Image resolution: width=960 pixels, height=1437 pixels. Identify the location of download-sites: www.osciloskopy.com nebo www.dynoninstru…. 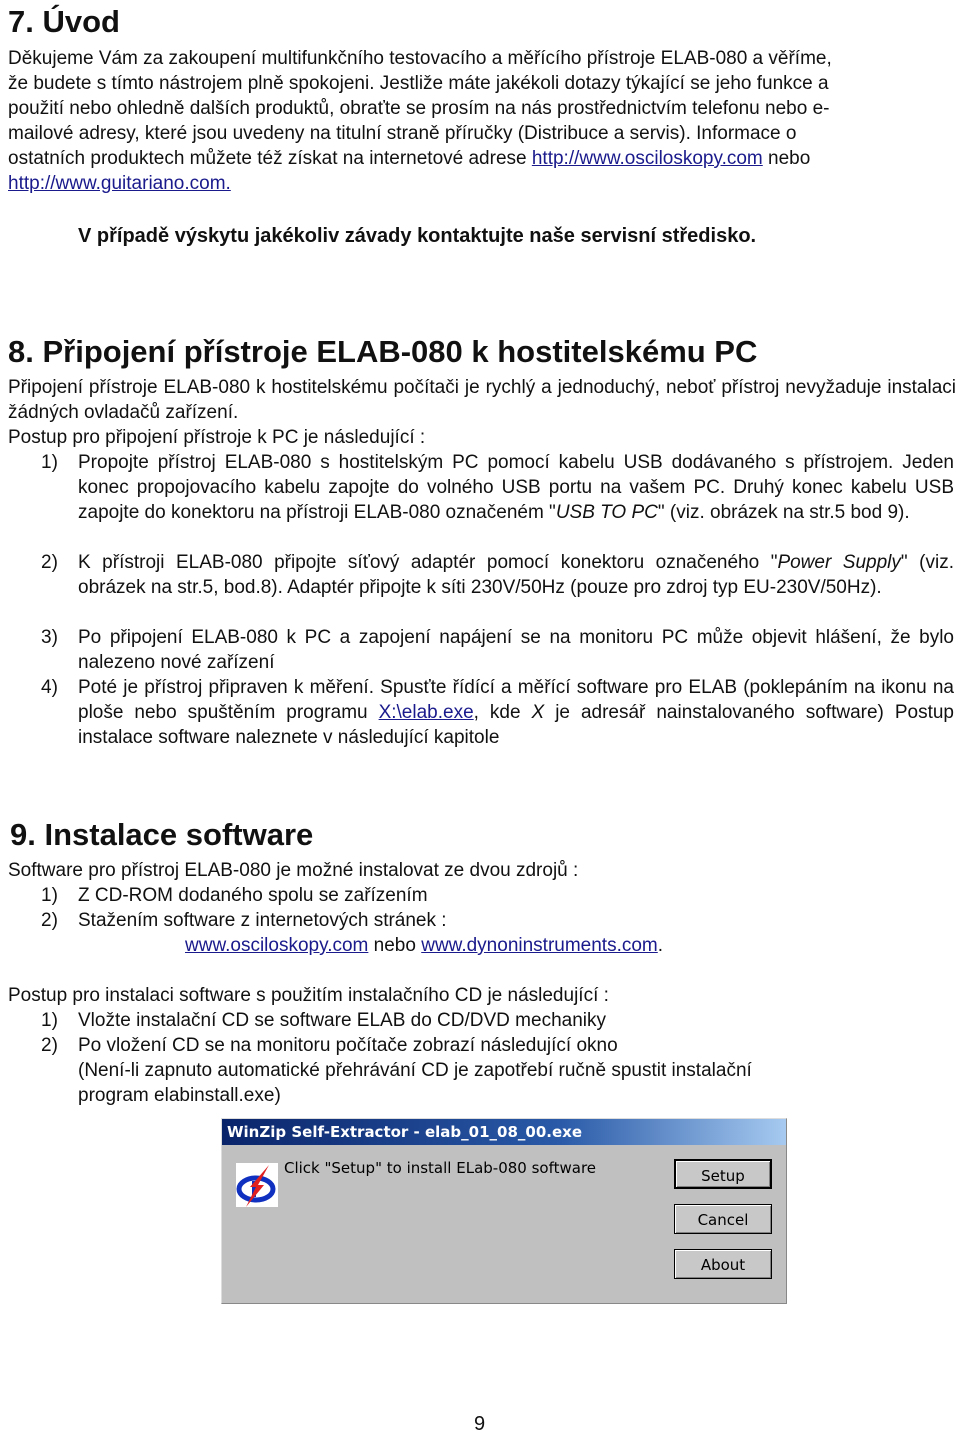
(424, 945).